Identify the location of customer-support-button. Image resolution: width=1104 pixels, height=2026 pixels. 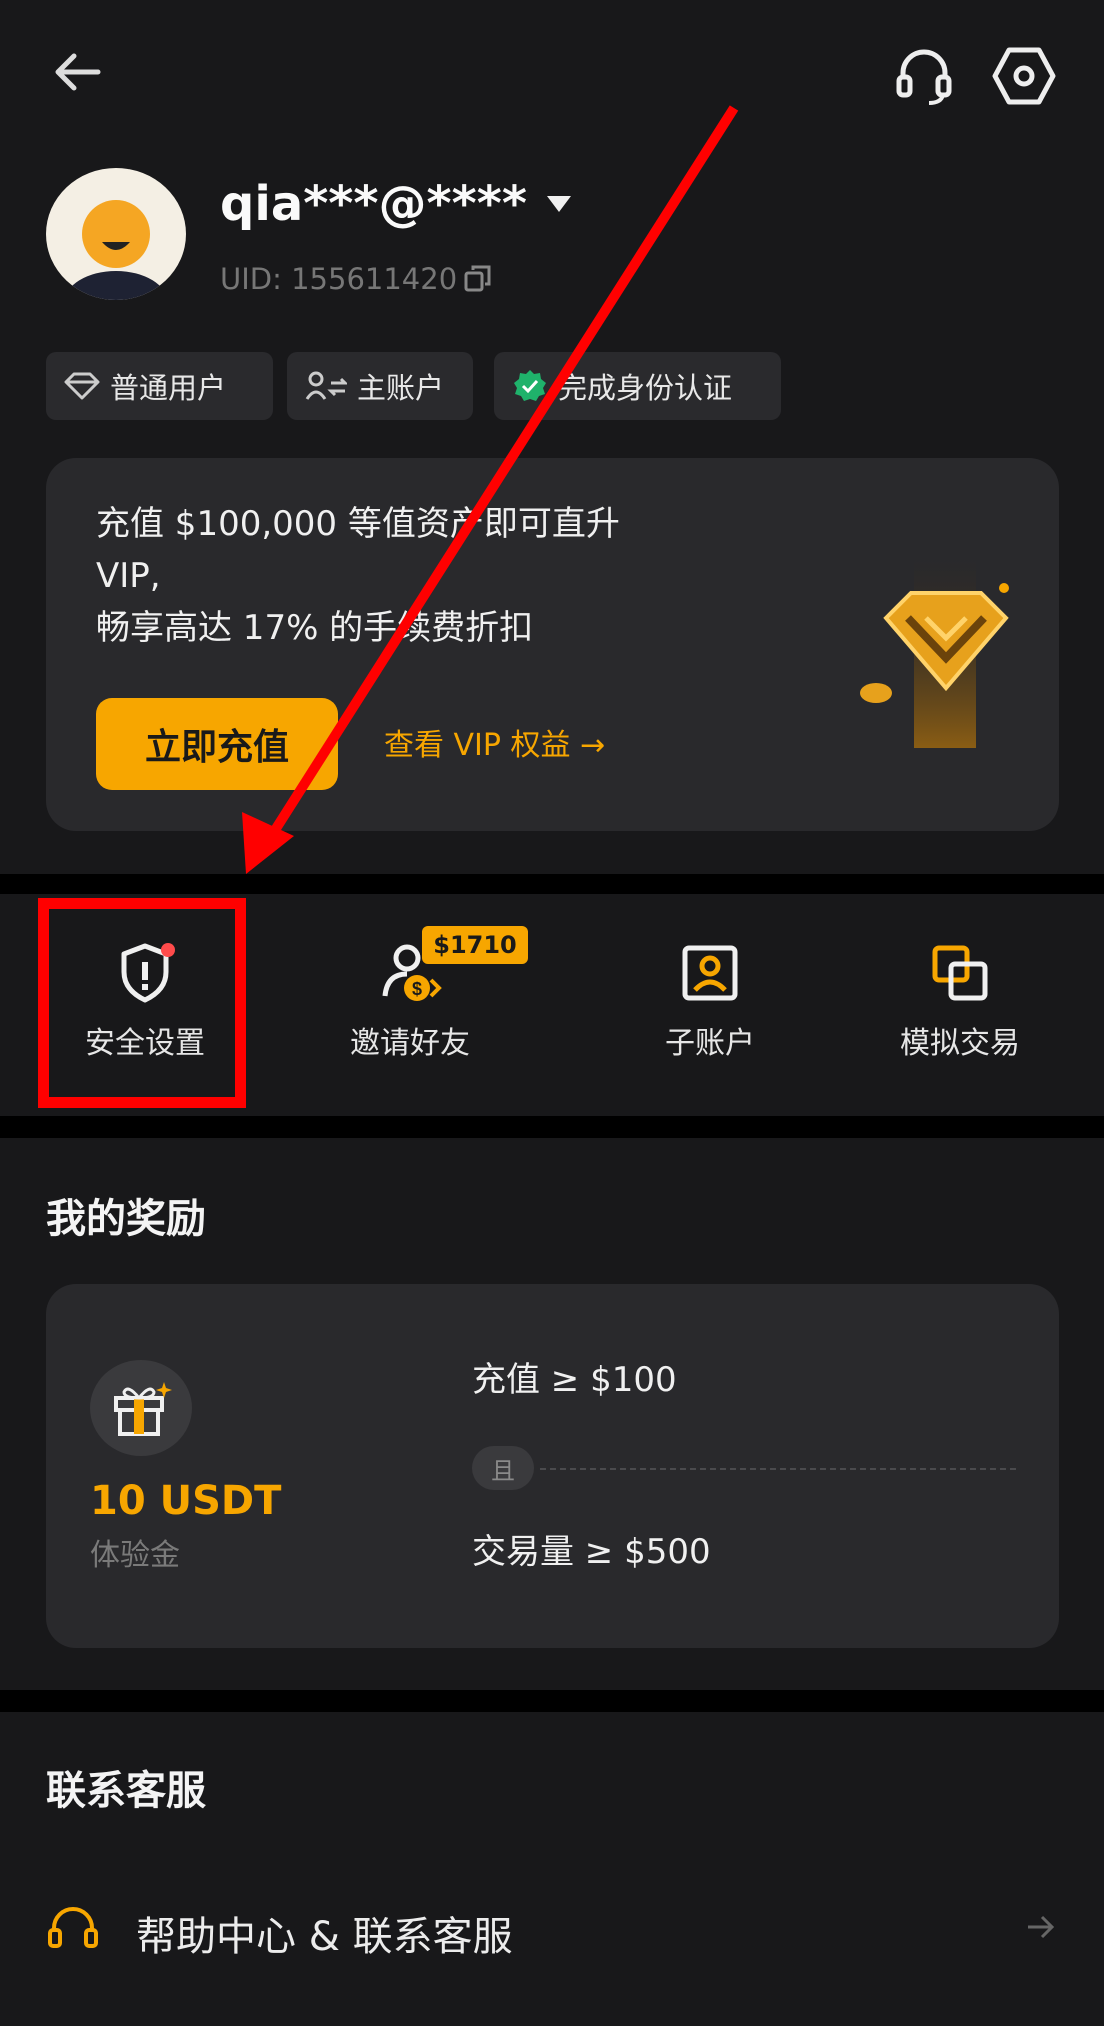
(924, 76).